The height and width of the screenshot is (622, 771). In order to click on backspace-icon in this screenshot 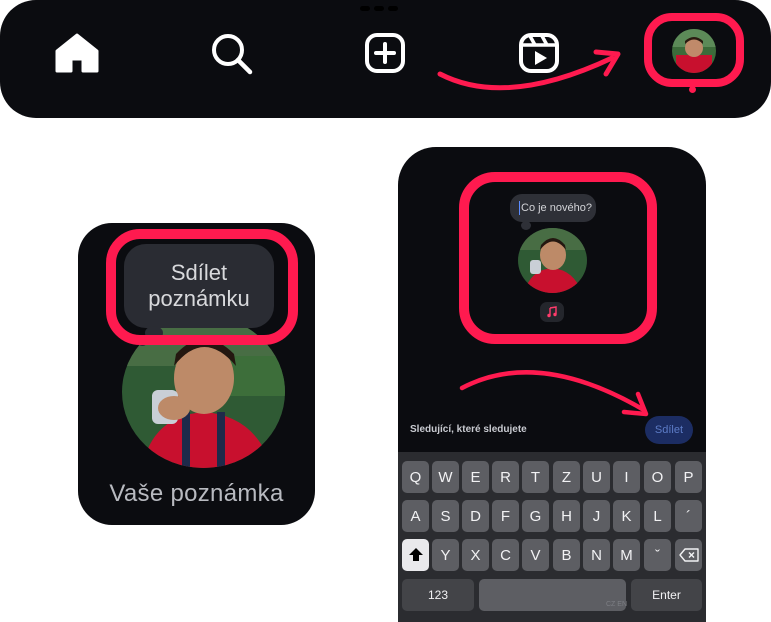, I will do `click(688, 555)`.